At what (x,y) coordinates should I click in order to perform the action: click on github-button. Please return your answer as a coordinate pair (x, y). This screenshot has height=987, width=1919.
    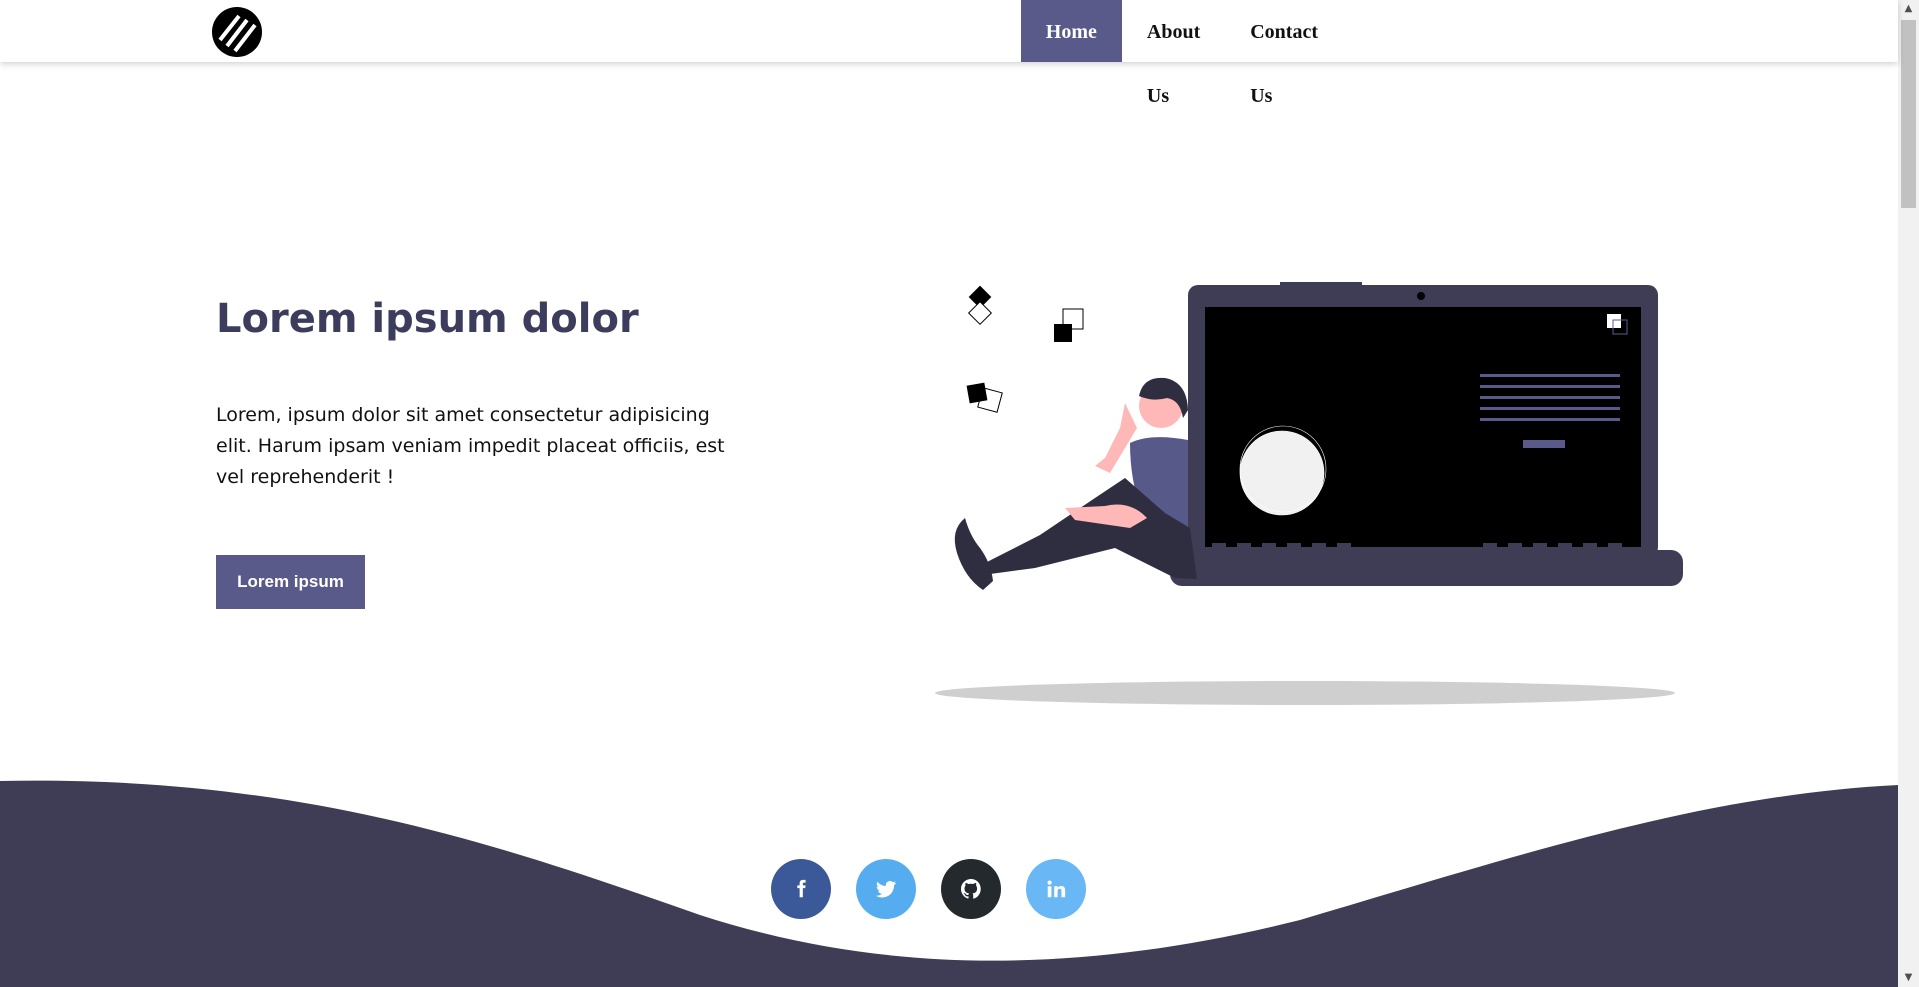
    Looking at the image, I should click on (971, 889).